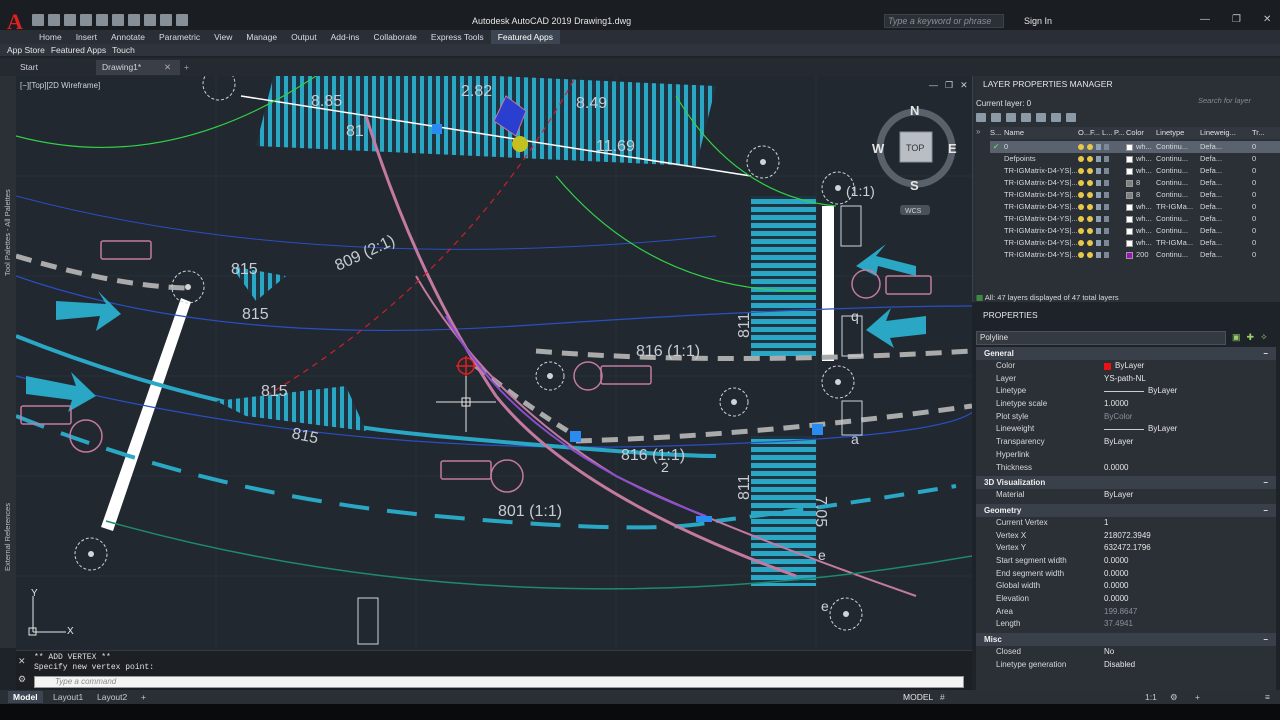 The width and height of the screenshot is (1280, 720). What do you see at coordinates (345, 37) in the screenshot?
I see `tab-add-ins: Add-ins` at bounding box center [345, 37].